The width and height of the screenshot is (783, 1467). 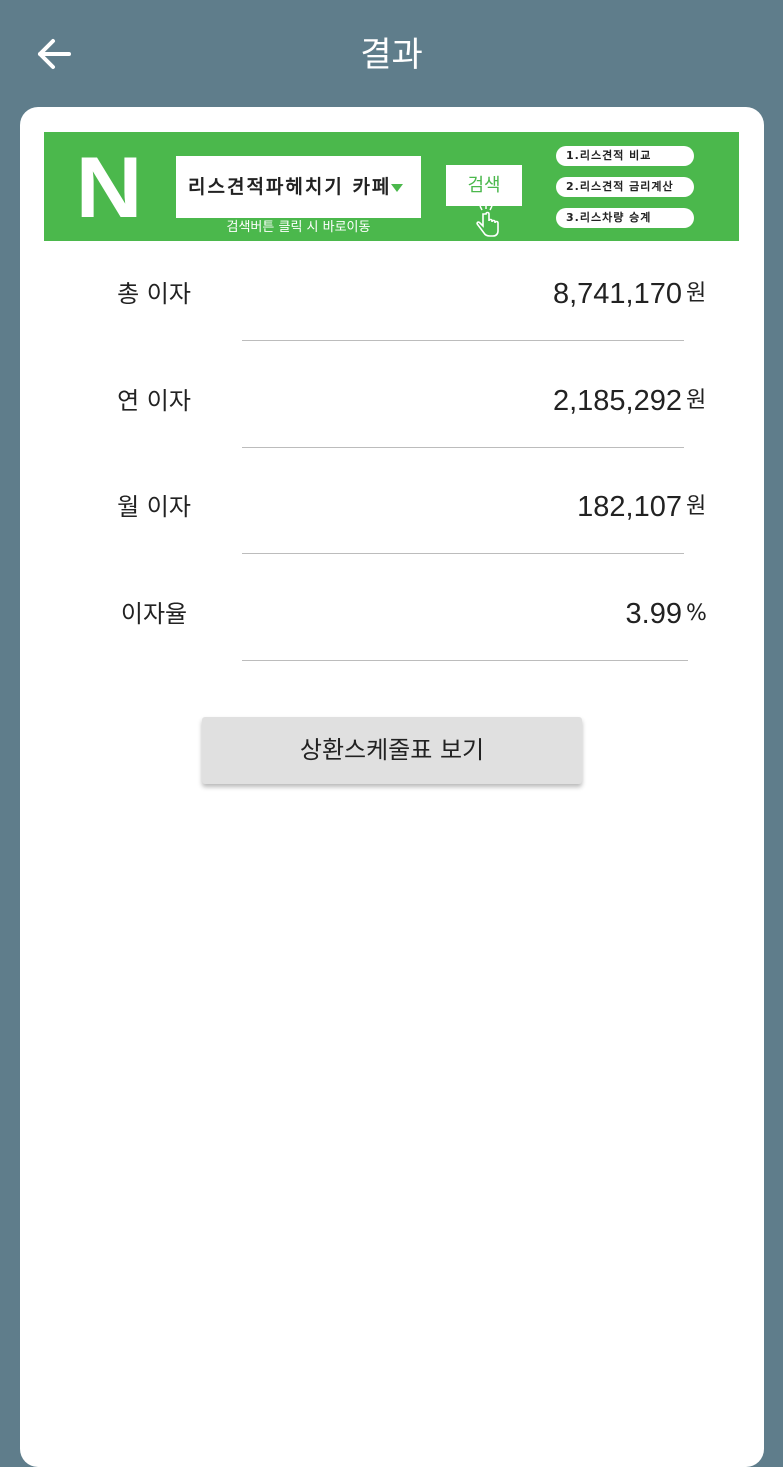 What do you see at coordinates (392, 647) in the screenshot?
I see `result-row-interest-rate: 이자율 3.99 %` at bounding box center [392, 647].